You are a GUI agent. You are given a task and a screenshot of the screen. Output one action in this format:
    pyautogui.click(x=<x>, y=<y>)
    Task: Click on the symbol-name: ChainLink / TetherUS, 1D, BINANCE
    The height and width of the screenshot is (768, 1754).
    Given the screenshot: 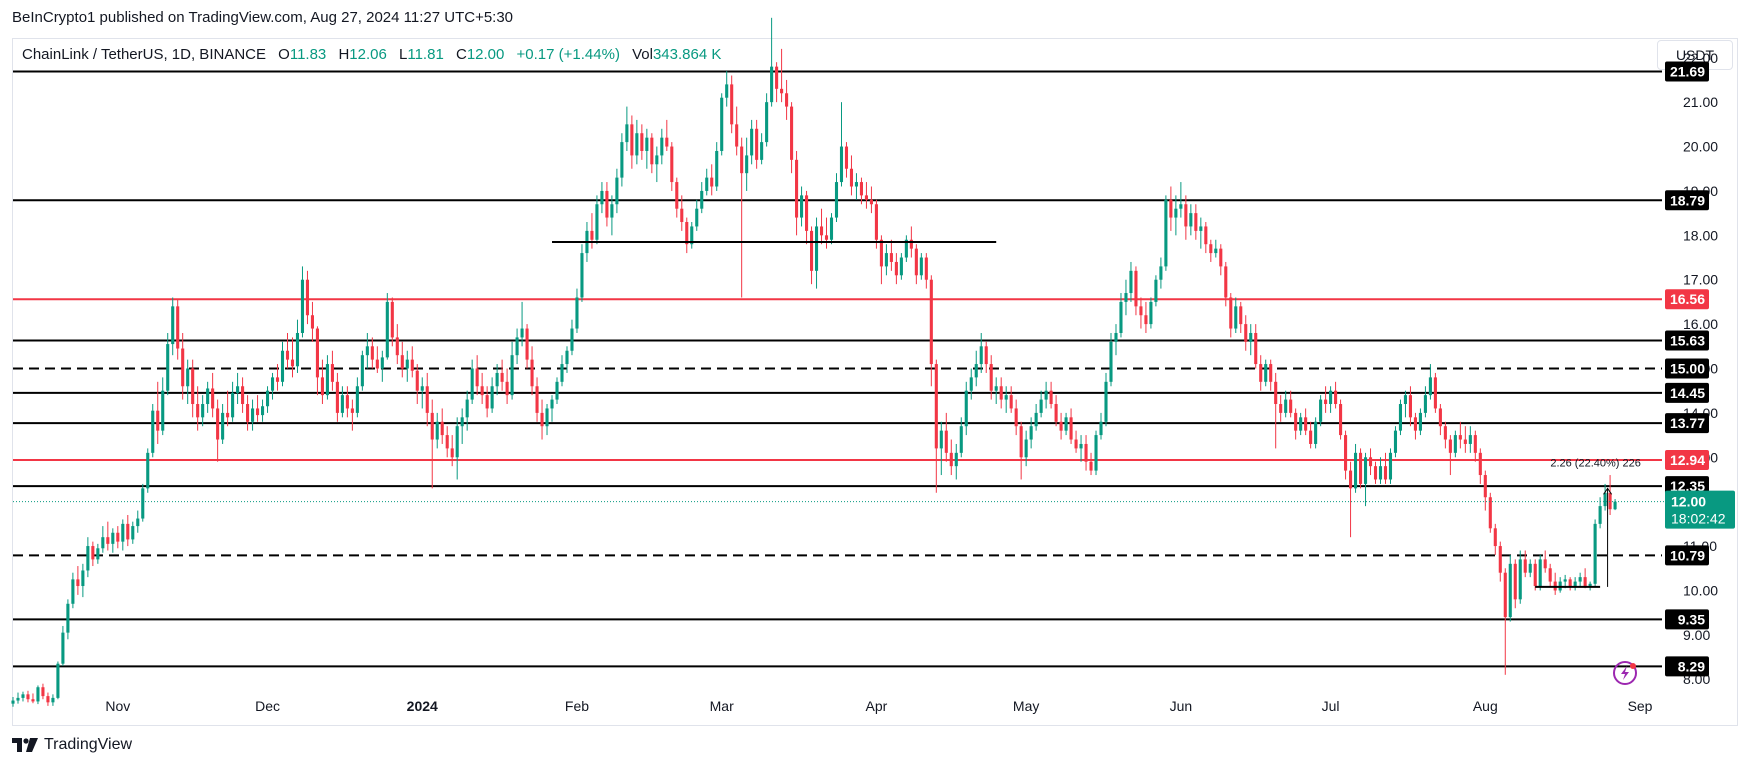 What is the action you would take?
    pyautogui.click(x=144, y=54)
    